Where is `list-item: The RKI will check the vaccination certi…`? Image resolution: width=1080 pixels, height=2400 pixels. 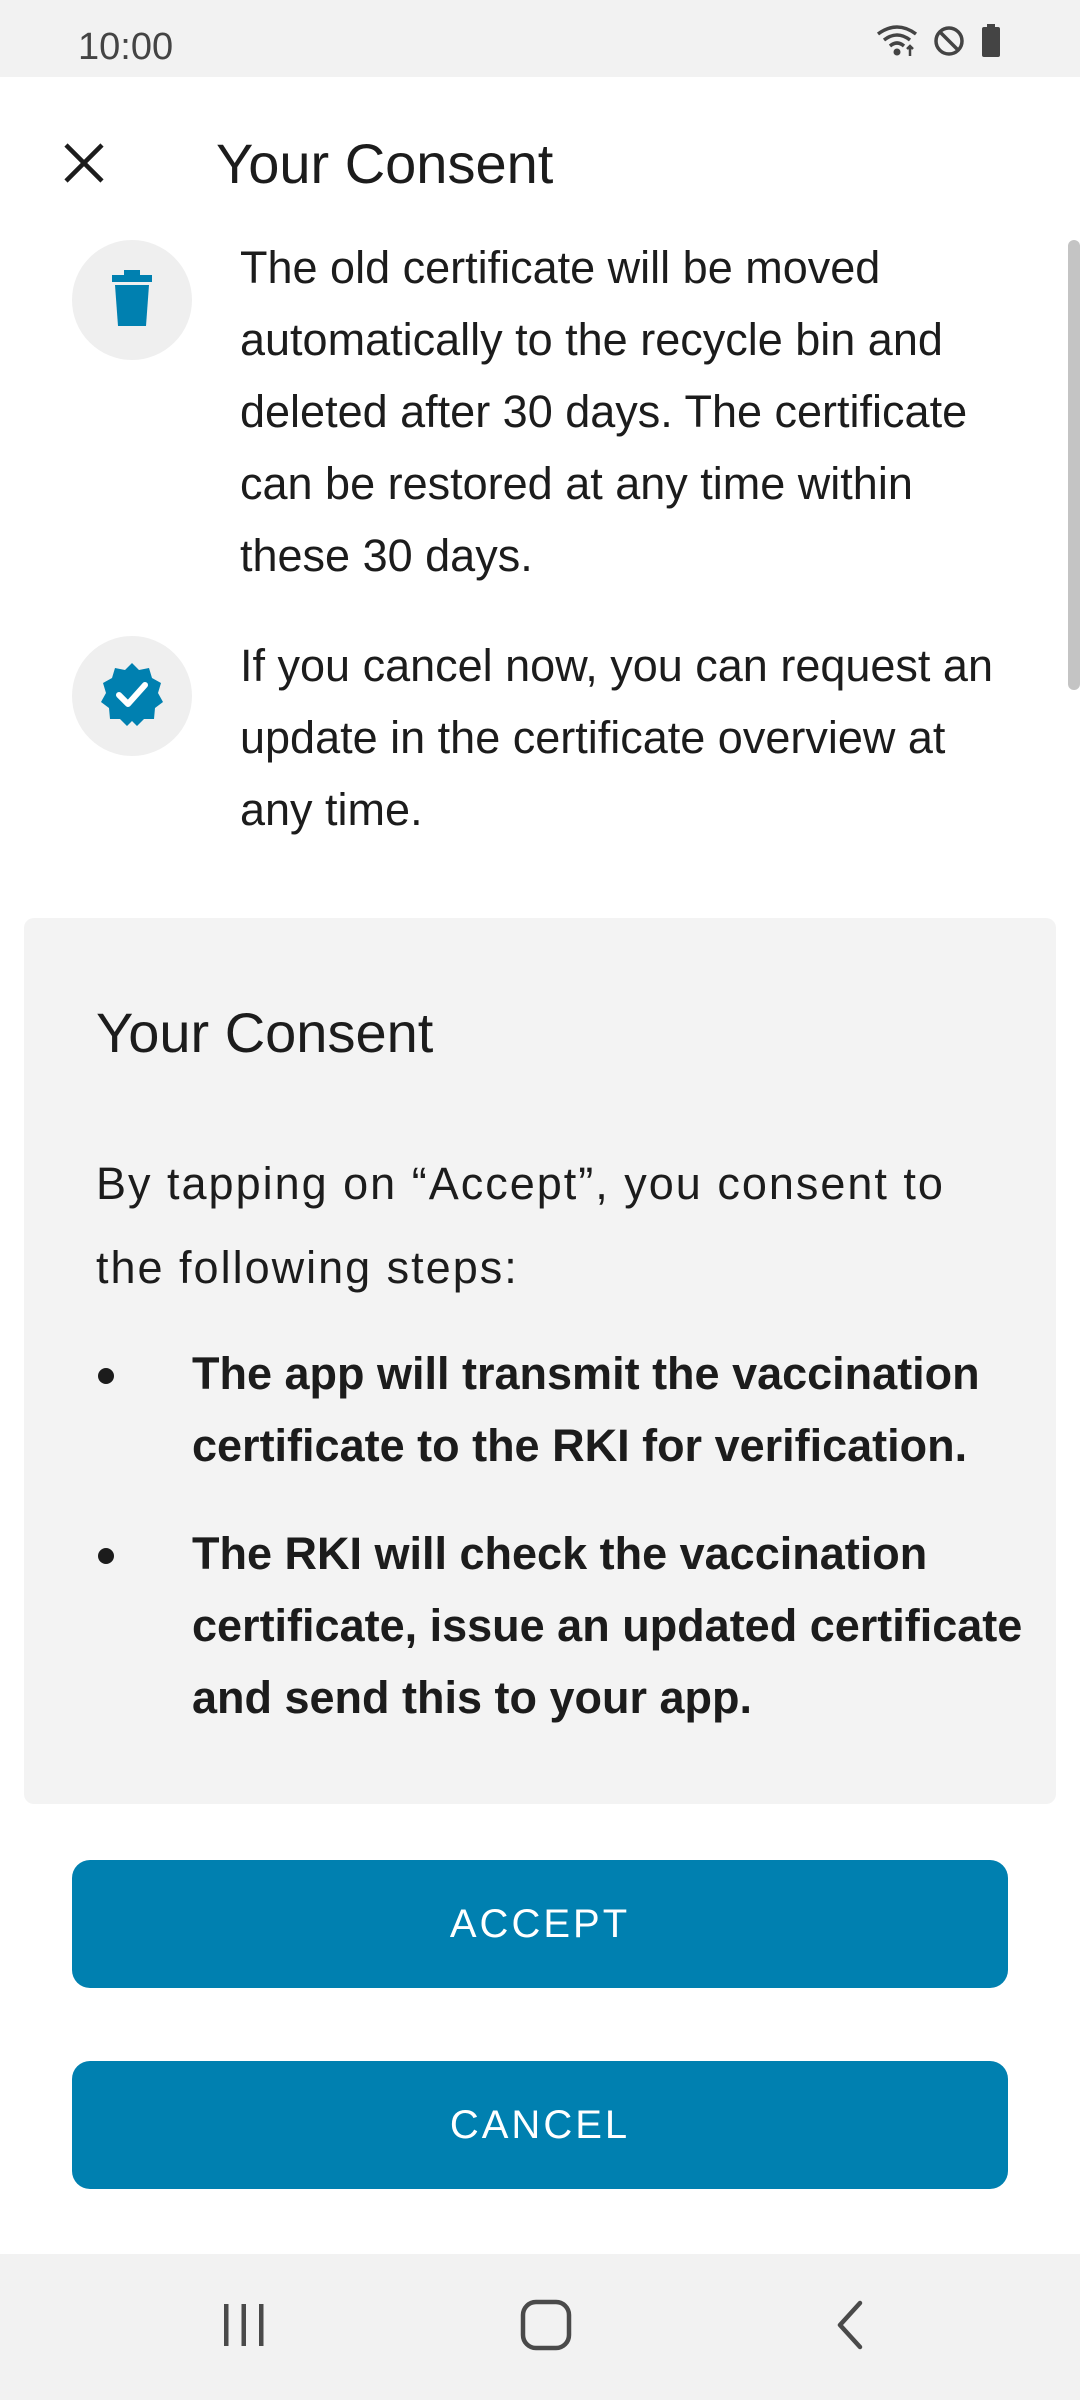 list-item: The RKI will check the vaccination certi… is located at coordinates (561, 1626).